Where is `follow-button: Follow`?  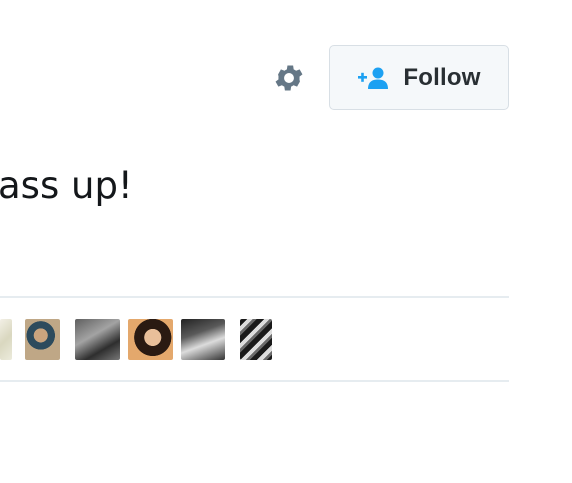
follow-button: Follow is located at coordinates (419, 77).